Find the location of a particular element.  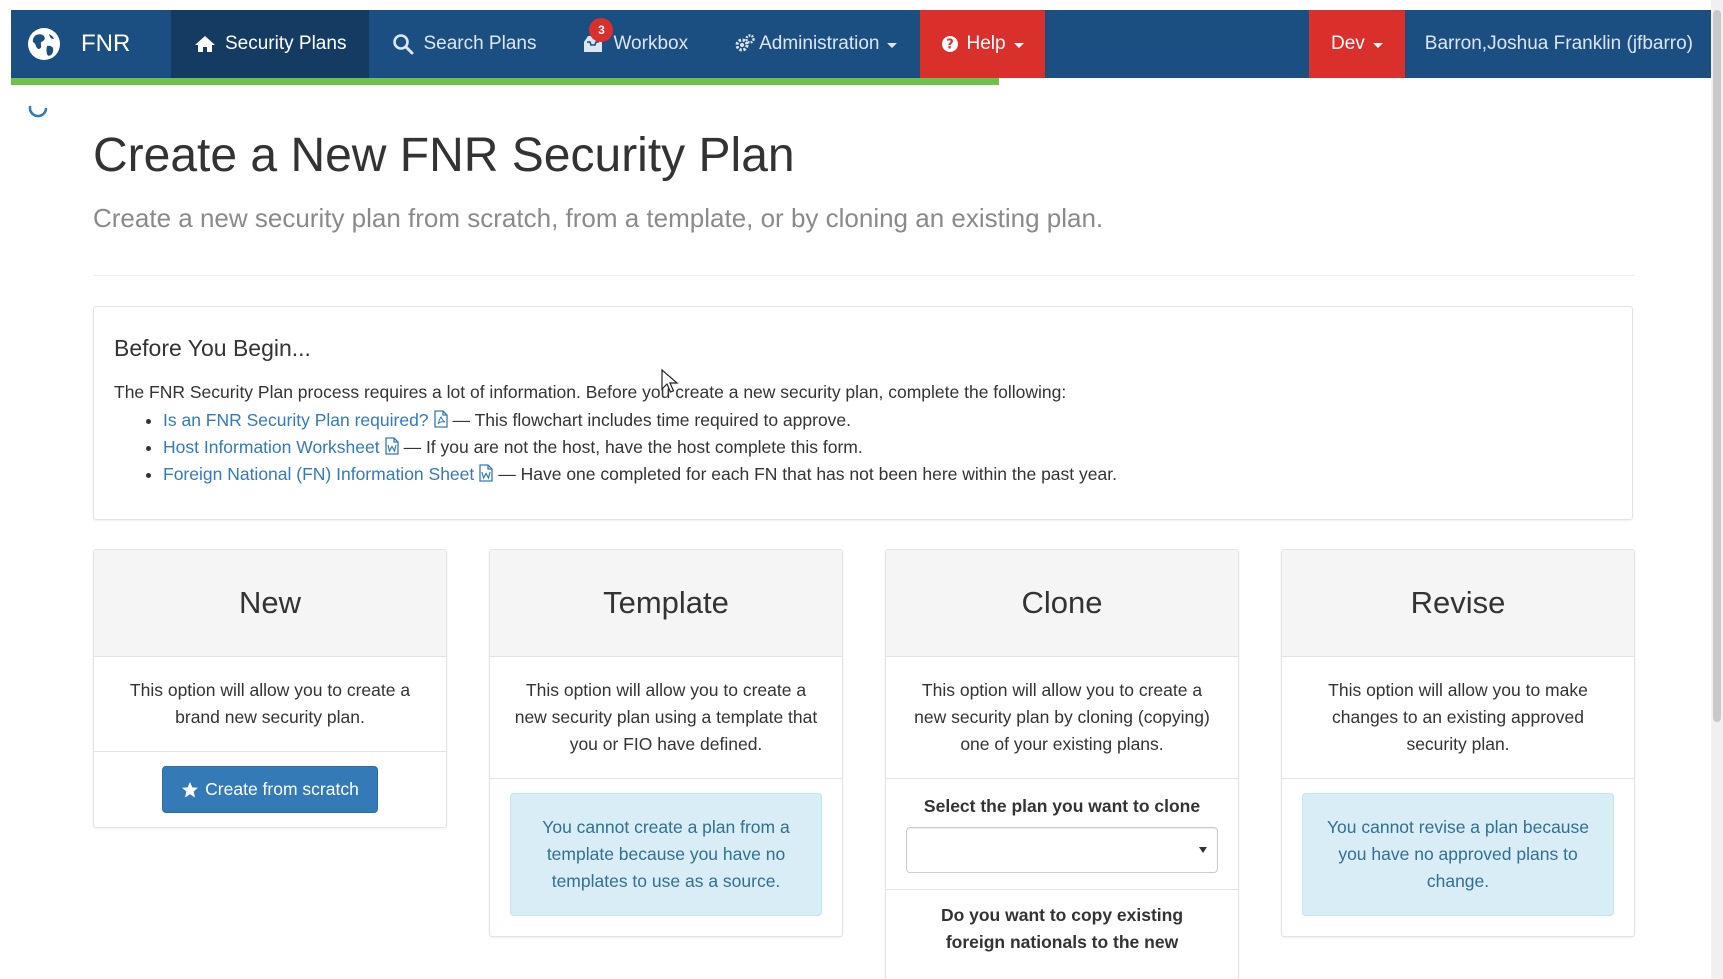

host-worksheet-link: Host Information Worksheet is located at coordinates (271, 447).